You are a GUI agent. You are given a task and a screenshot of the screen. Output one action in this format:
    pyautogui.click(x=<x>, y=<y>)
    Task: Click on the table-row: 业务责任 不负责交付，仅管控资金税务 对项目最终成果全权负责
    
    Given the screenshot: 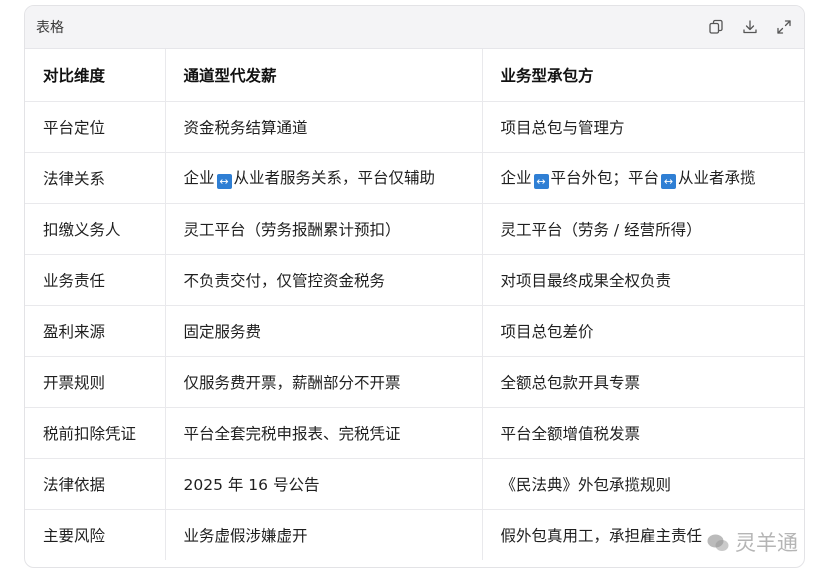 What is the action you would take?
    pyautogui.click(x=414, y=280)
    